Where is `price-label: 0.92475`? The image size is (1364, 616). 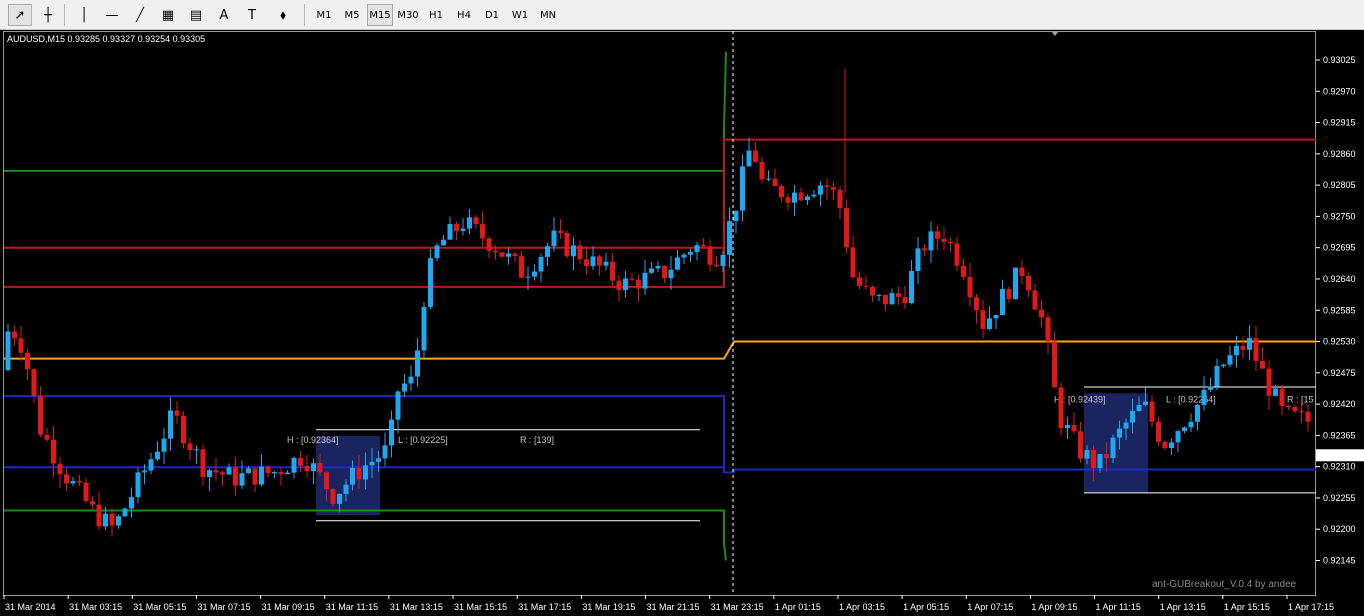
price-label: 0.92475 is located at coordinates (1339, 373).